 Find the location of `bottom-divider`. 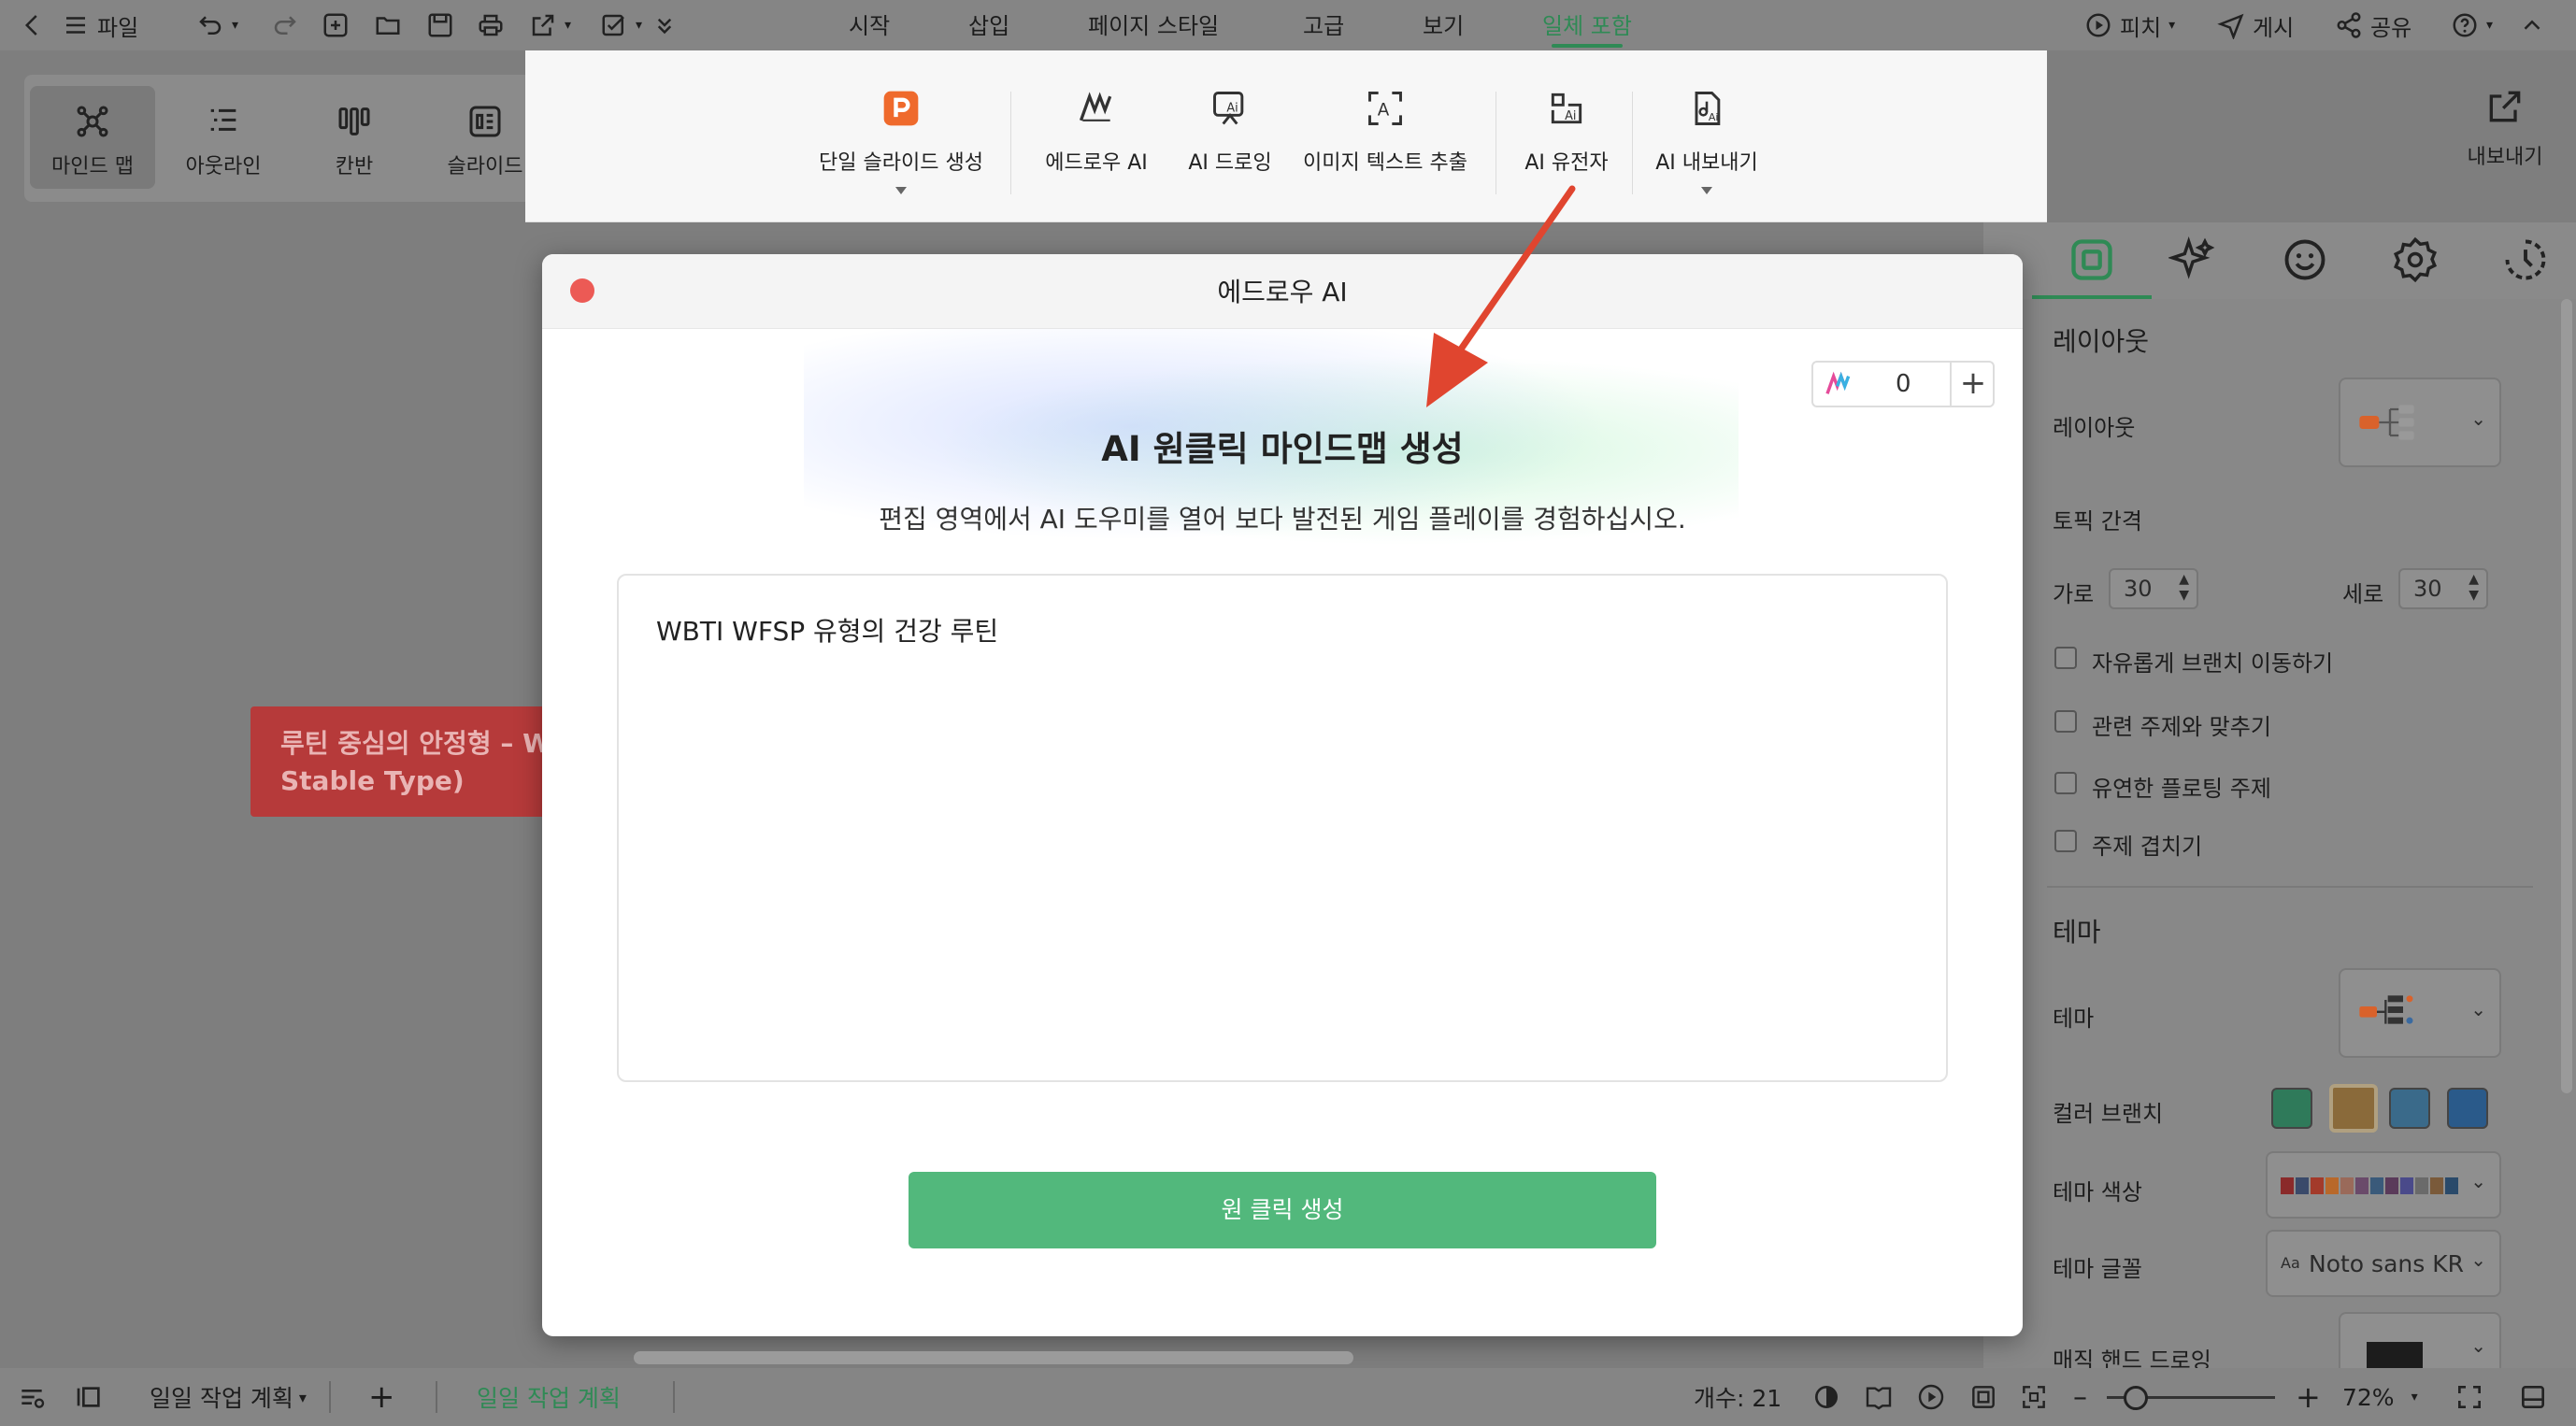

bottom-divider is located at coordinates (674, 1397).